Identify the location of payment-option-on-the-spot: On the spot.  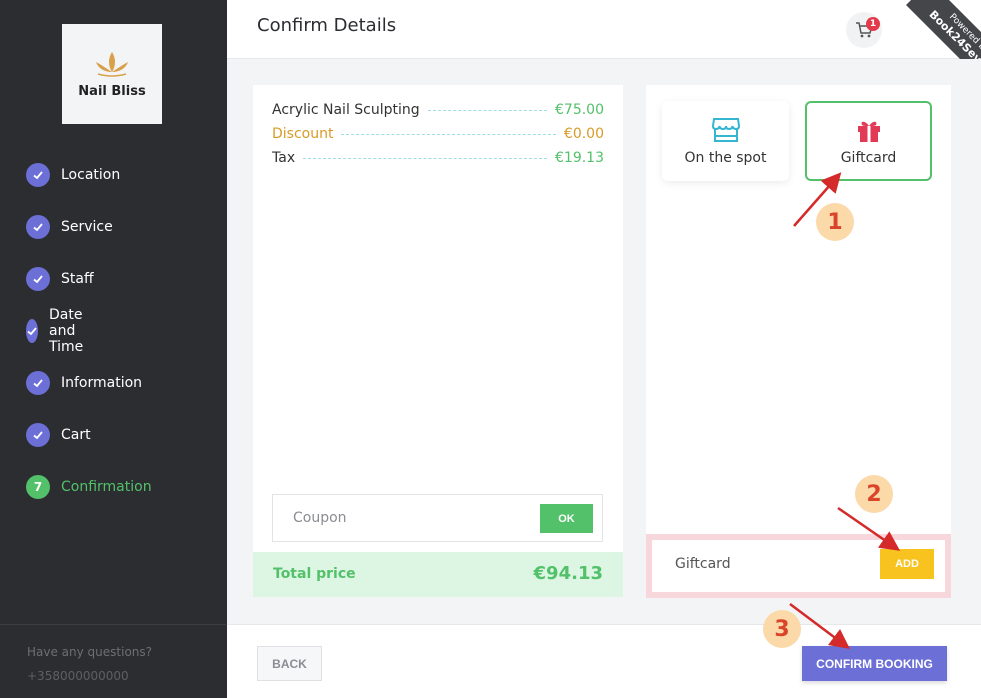
(725, 141).